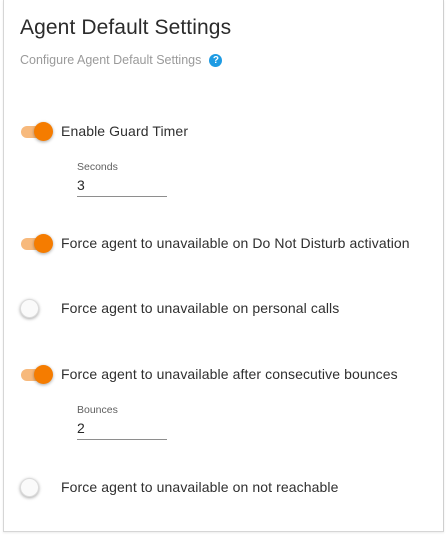 This screenshot has width=448, height=535. I want to click on seconds-field-label: Seconds, so click(97, 167).